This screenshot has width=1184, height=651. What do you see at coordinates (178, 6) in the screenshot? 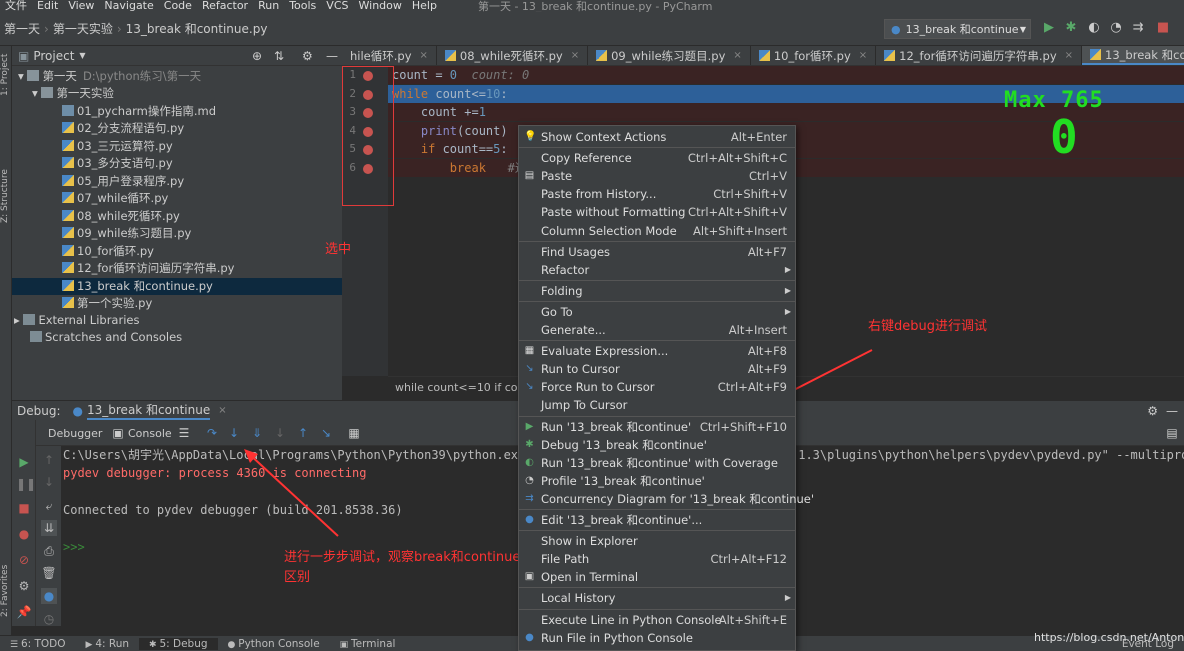
I see `menu-item: Code` at bounding box center [178, 6].